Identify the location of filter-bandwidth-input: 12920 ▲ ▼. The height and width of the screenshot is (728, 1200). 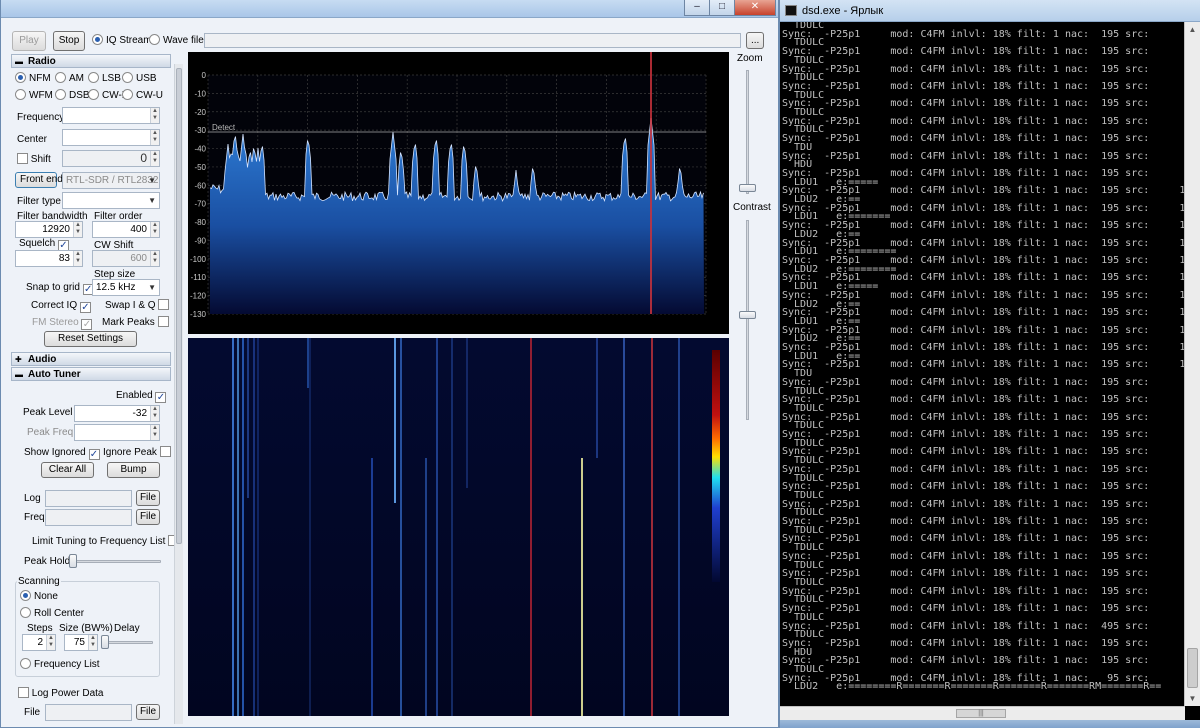
(49, 229).